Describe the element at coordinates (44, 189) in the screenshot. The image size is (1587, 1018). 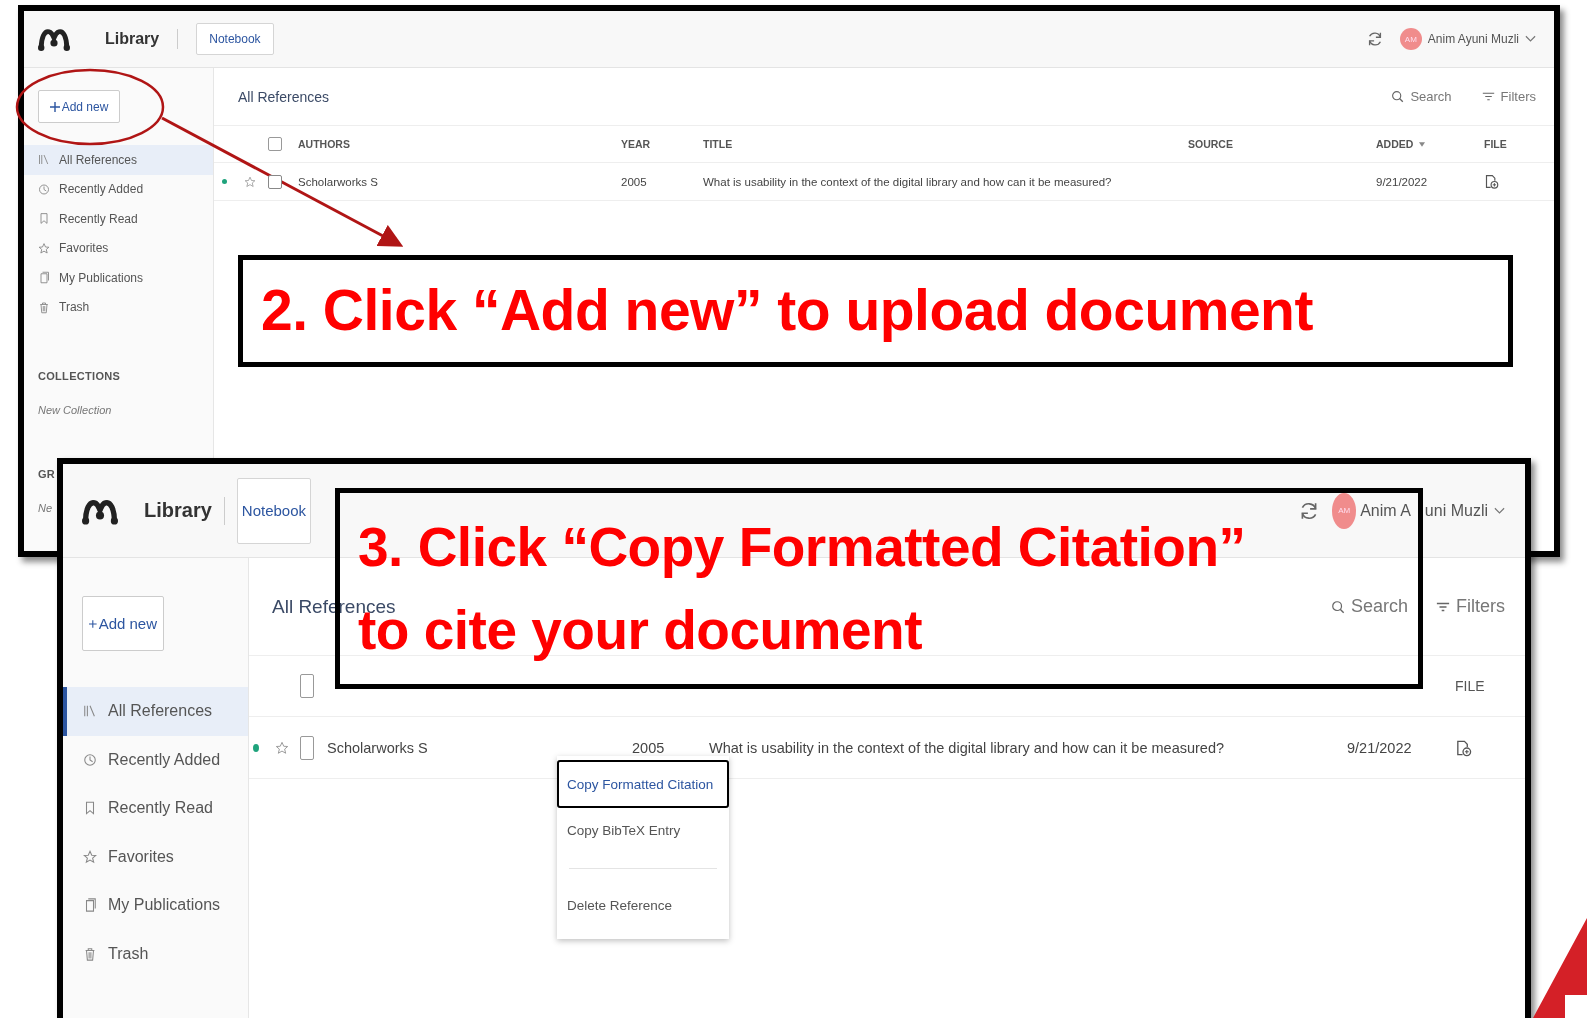
I see `clock-icon` at that location.